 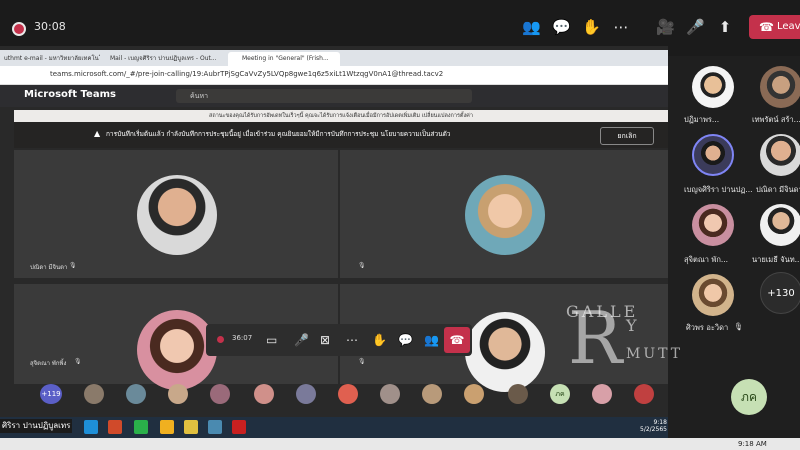 What do you see at coordinates (70, 94) in the screenshot?
I see `app-title: Microsoft Teams` at bounding box center [70, 94].